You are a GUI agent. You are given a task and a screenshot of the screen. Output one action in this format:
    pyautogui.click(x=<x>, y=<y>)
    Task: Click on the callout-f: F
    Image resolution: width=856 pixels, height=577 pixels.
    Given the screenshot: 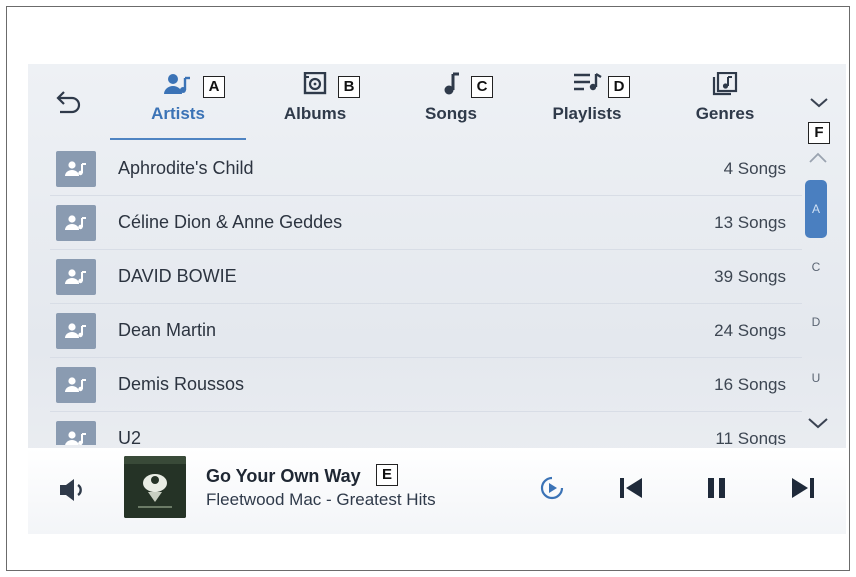 What is the action you would take?
    pyautogui.click(x=819, y=133)
    